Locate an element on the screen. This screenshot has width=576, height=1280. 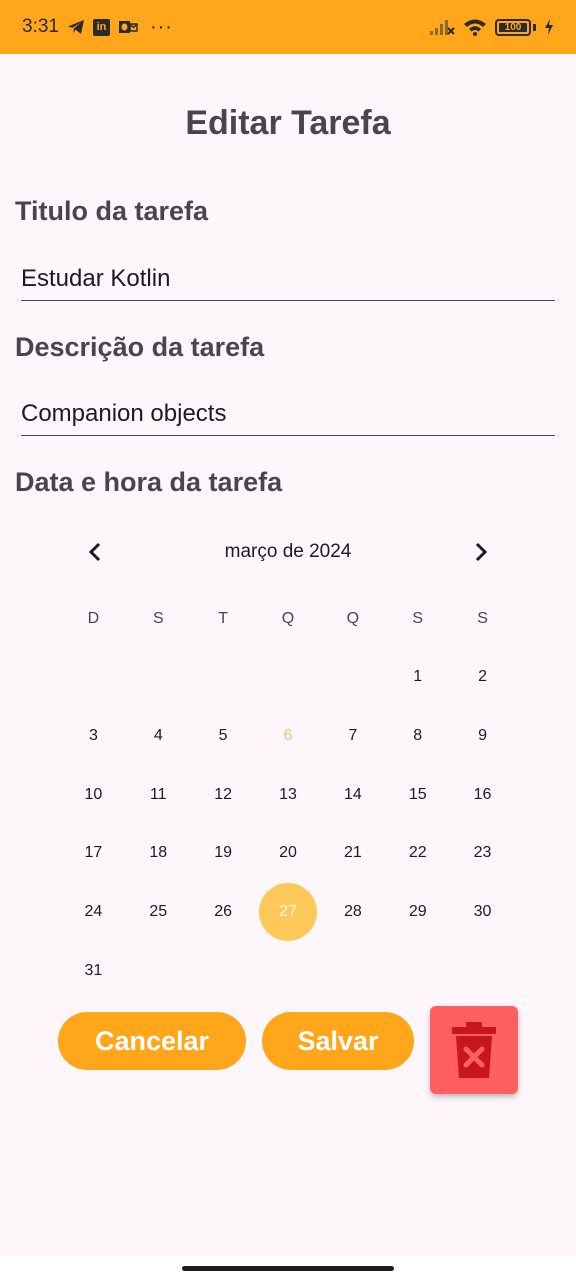
calendar-day-14: 14 is located at coordinates (352, 794).